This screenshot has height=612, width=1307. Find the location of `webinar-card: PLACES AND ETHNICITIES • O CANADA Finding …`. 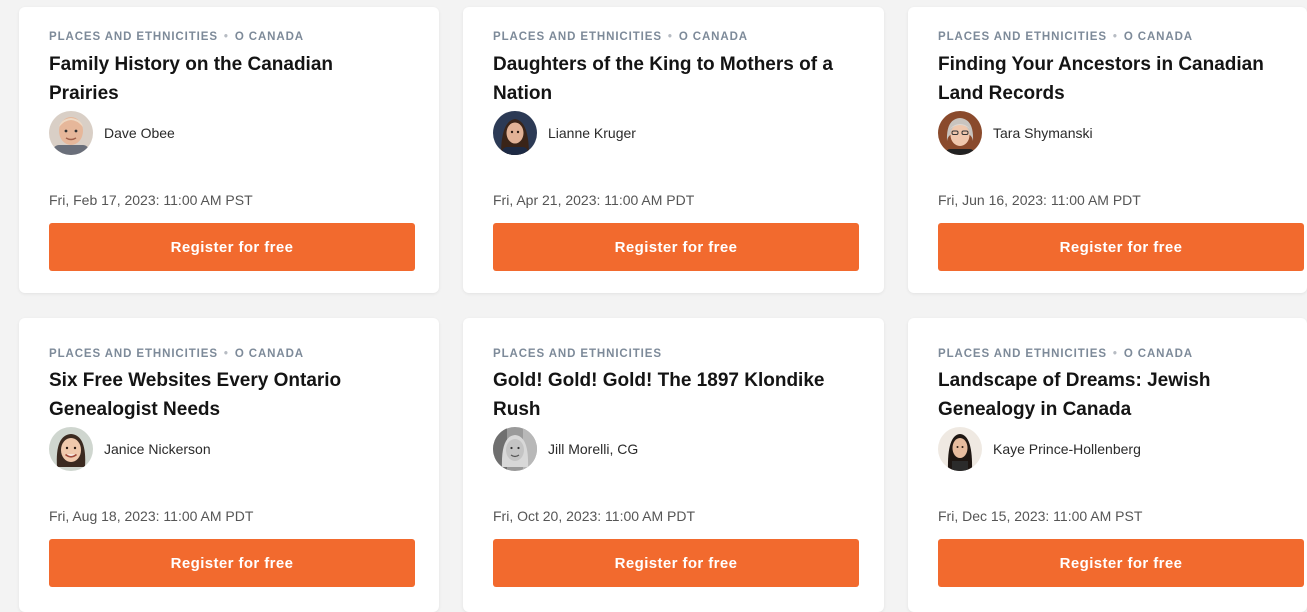

webinar-card: PLACES AND ETHNICITIES • O CANADA Finding … is located at coordinates (1107, 150).